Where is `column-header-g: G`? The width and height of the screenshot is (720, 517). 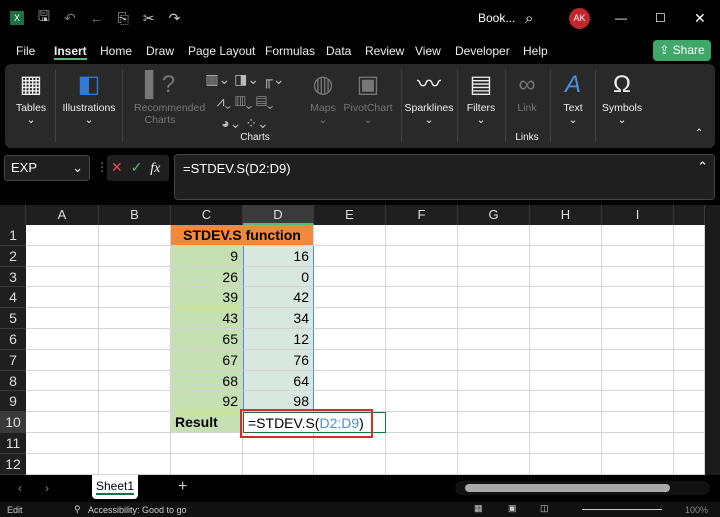 column-header-g: G is located at coordinates (494, 215).